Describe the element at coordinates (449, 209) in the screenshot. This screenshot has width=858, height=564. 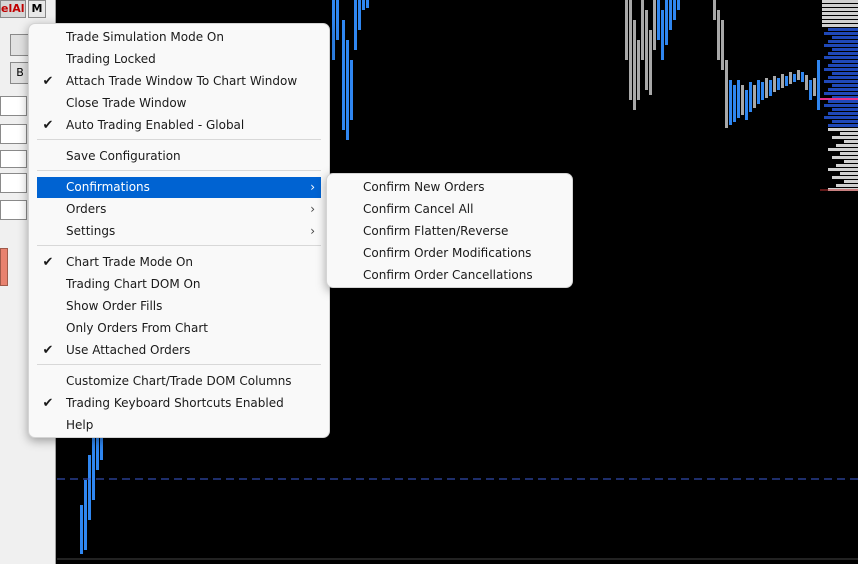
I see `submenu-item-confirm-cancel-all: Confirm Cancel All` at that location.